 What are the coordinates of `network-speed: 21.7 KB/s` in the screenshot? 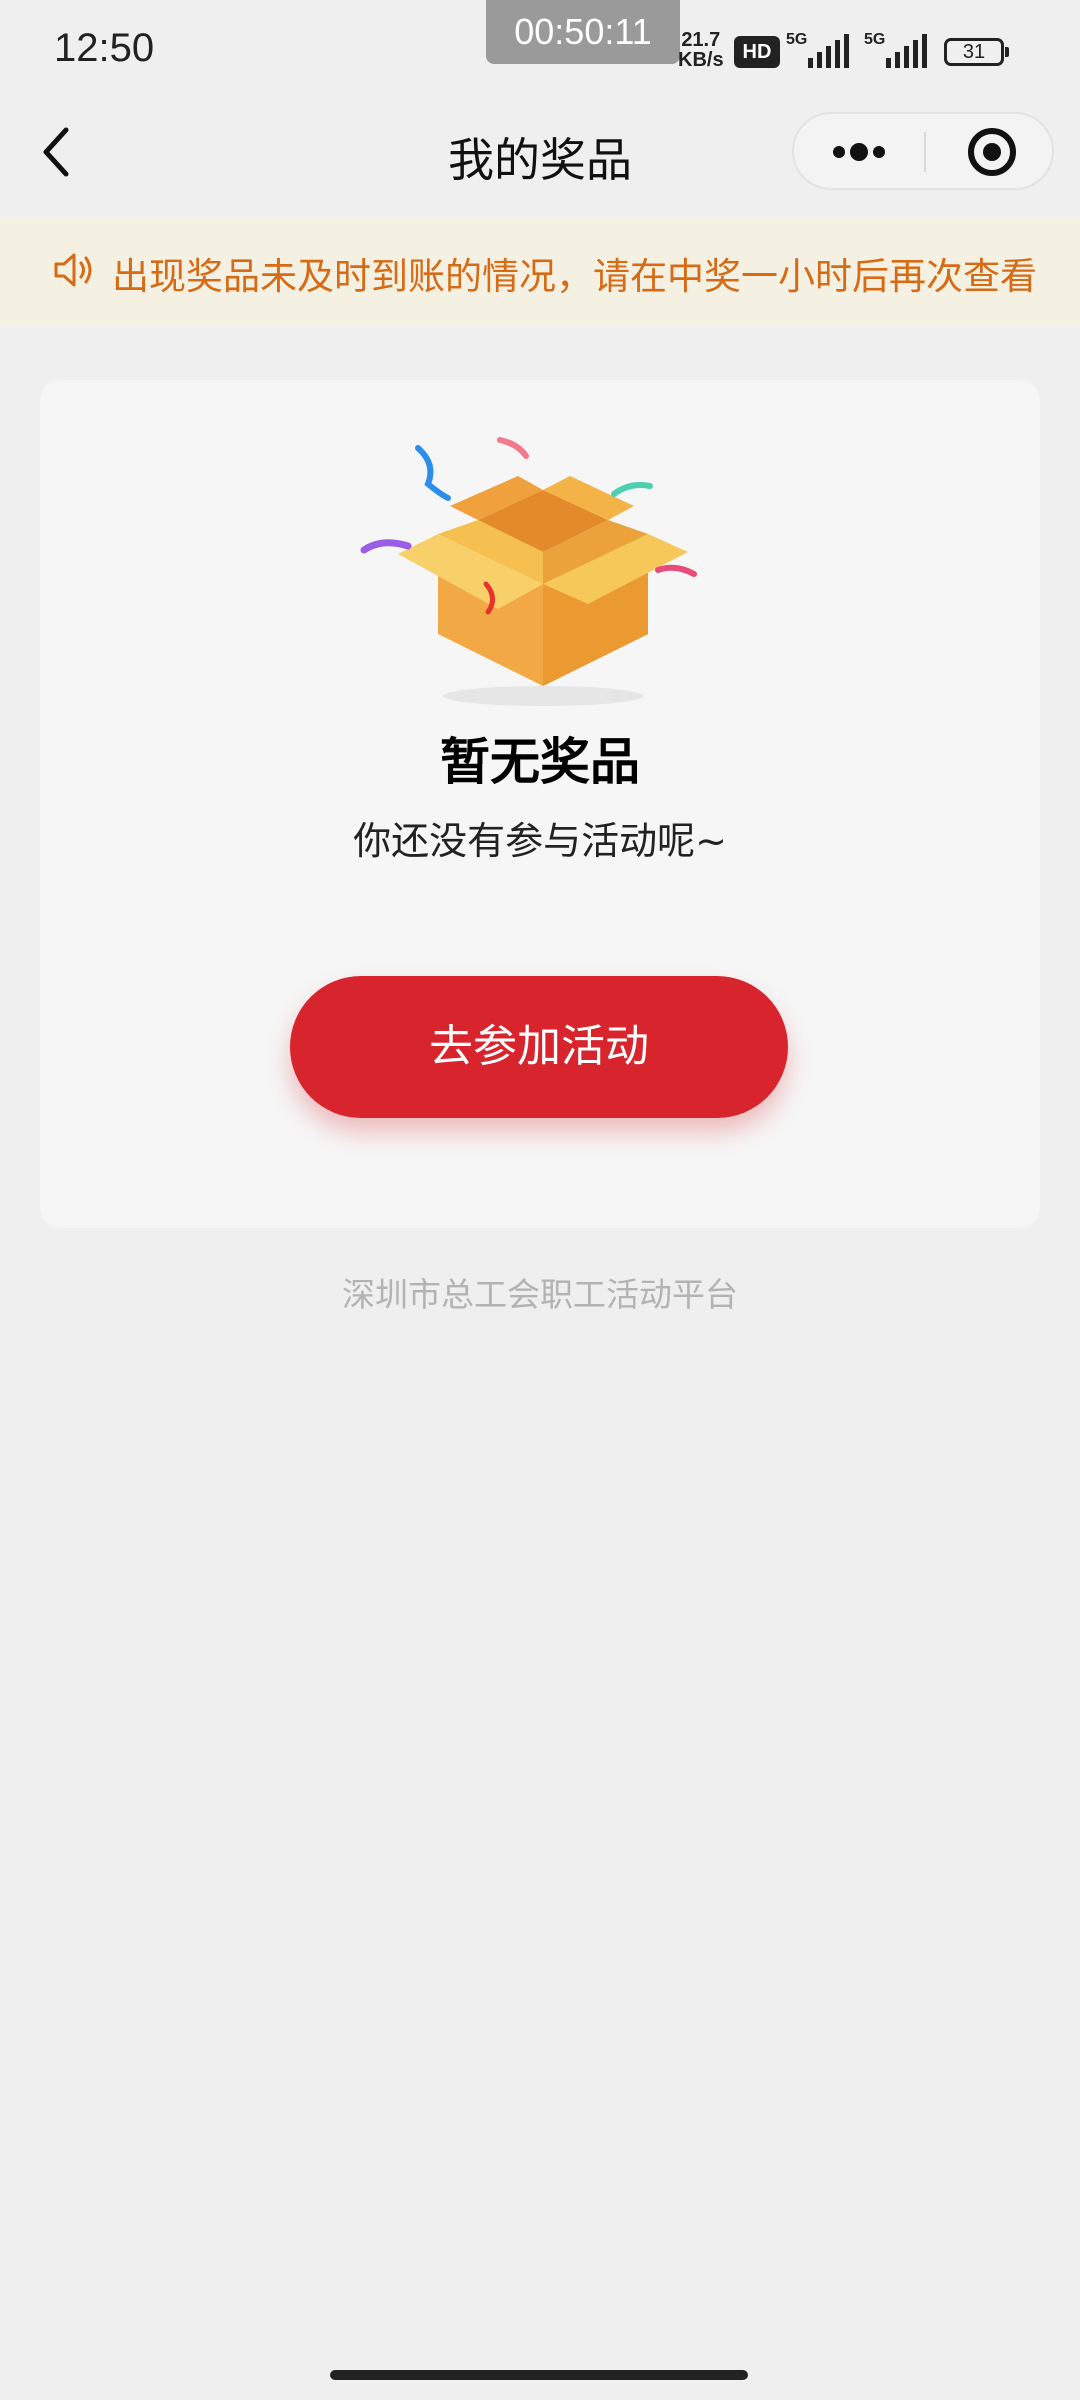 It's located at (701, 50).